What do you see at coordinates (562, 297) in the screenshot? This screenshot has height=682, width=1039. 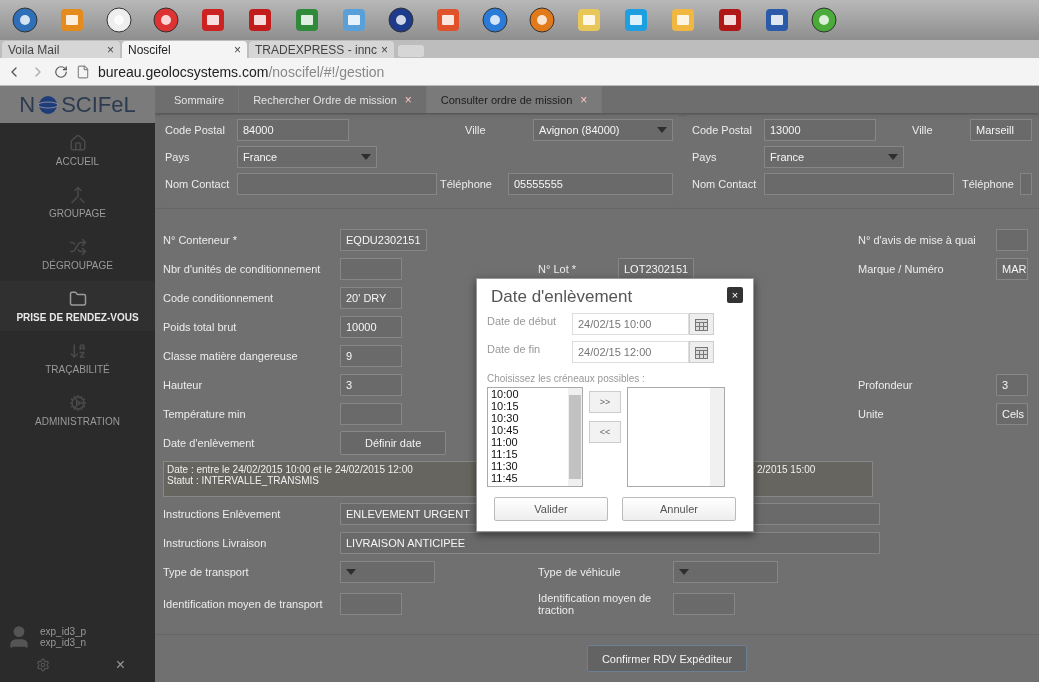 I see `dialog-title: Date d'enlèvement` at bounding box center [562, 297].